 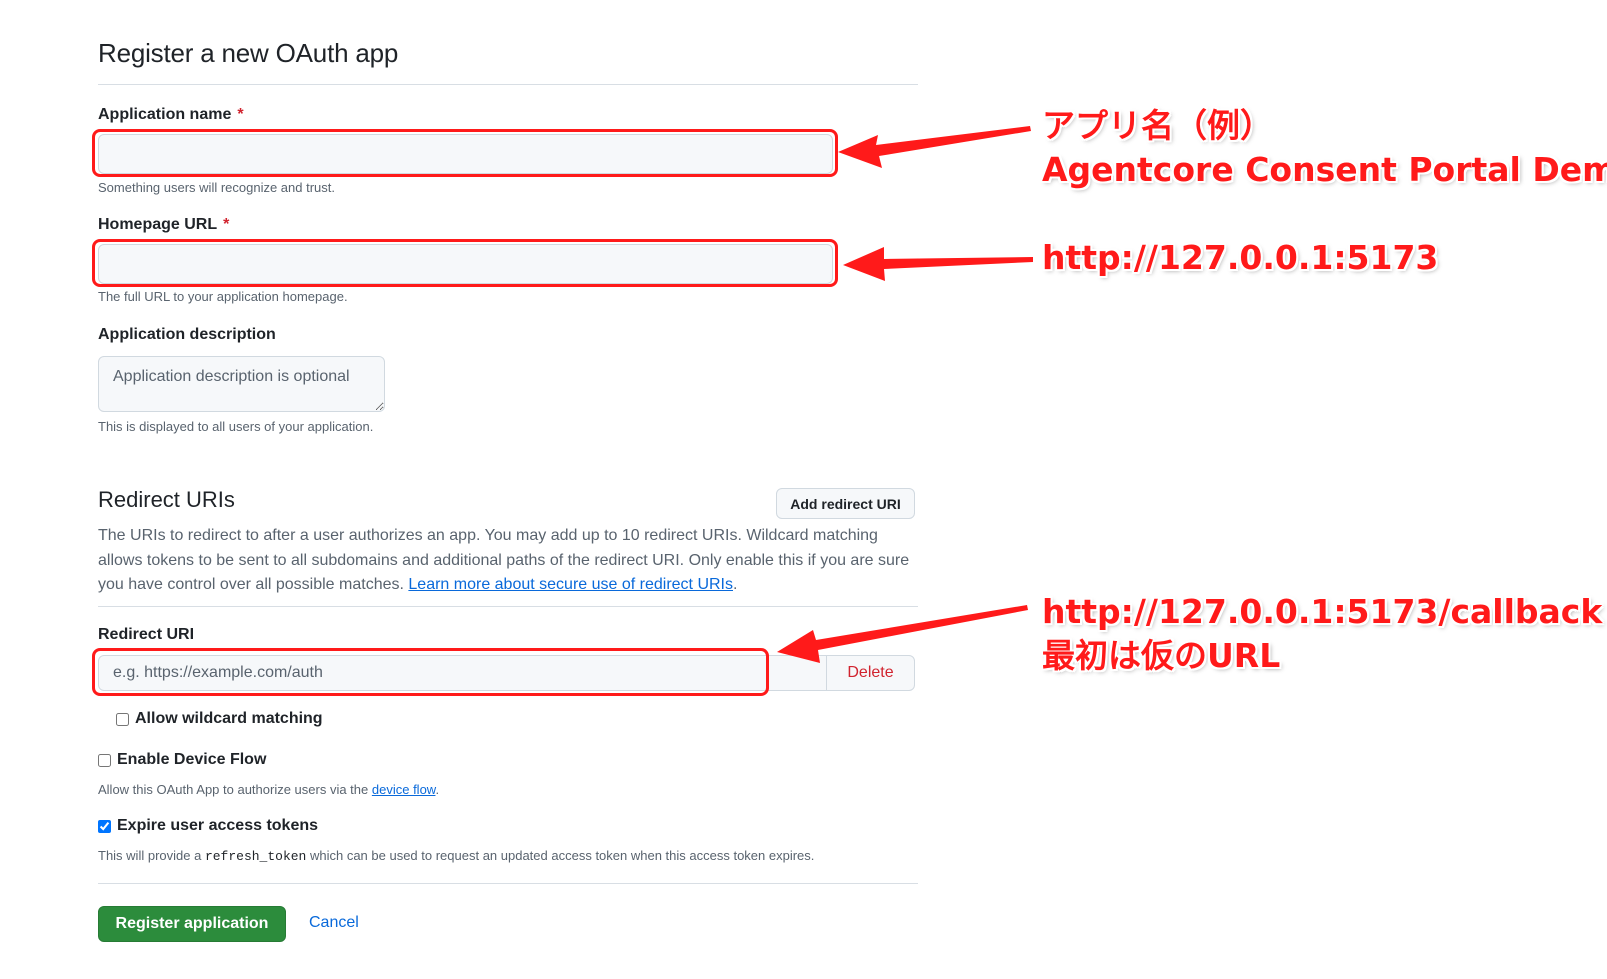 What do you see at coordinates (1324, 148) in the screenshot?
I see `annotation-app-name: アプリ名（例） Agentcore Consent Portal Demo` at bounding box center [1324, 148].